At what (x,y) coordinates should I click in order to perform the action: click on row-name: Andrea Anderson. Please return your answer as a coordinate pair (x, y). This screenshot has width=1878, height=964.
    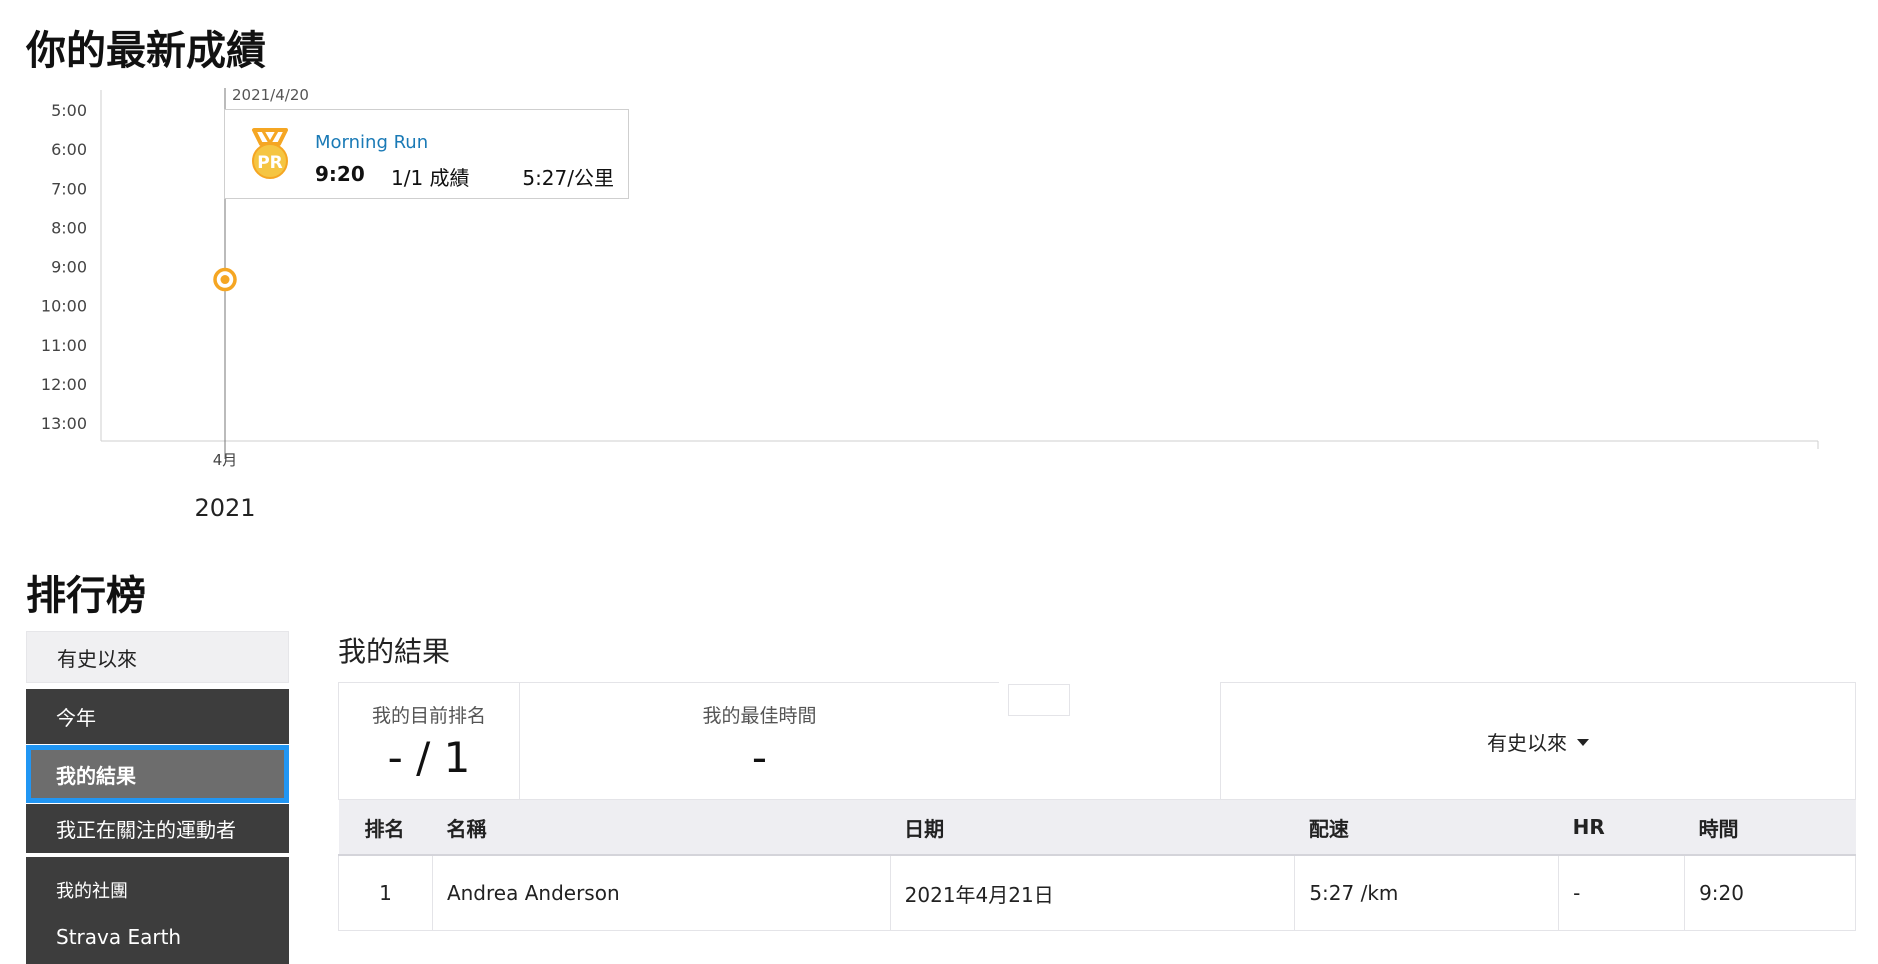
    Looking at the image, I should click on (661, 892).